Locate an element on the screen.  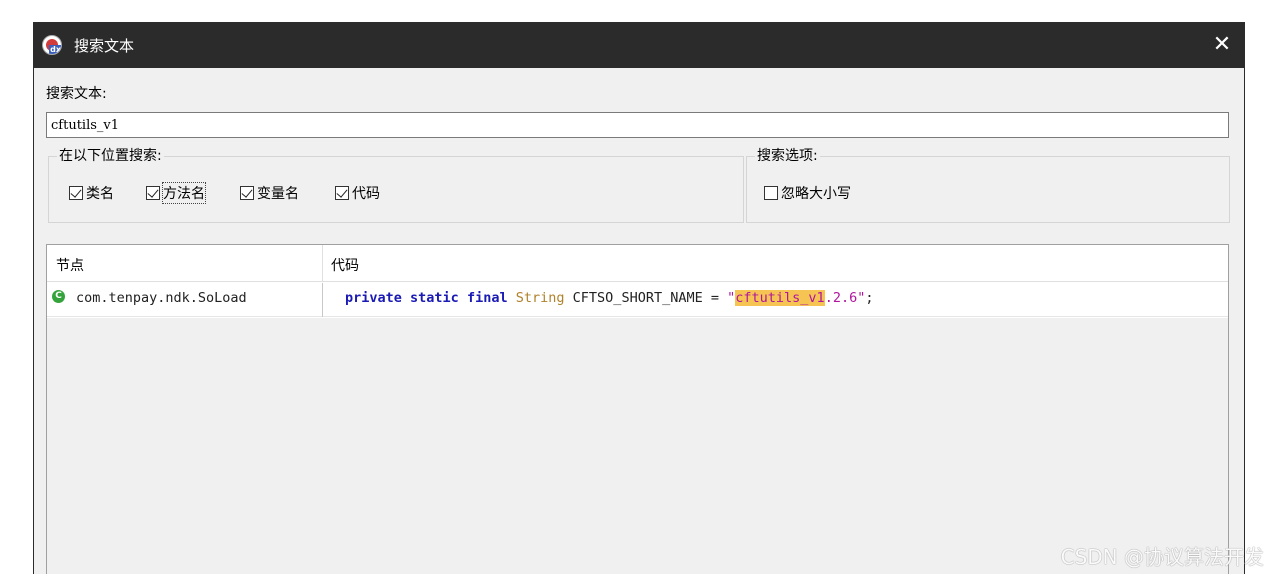
cell-divider is located at coordinates (322, 300).